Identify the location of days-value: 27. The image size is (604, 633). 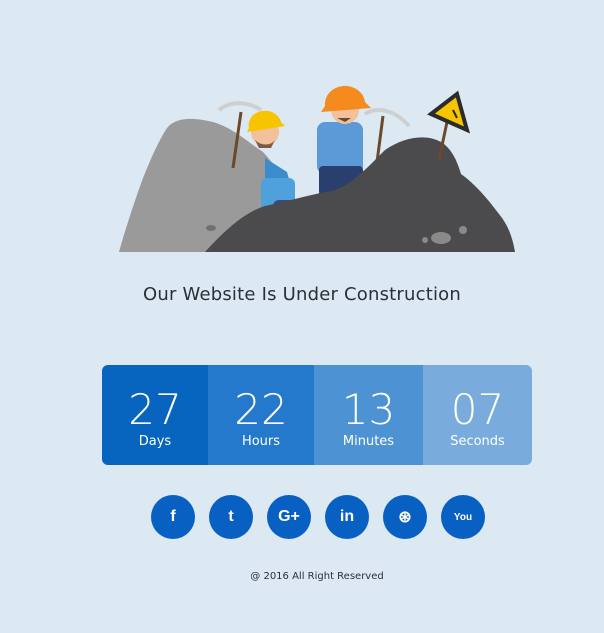
(155, 409).